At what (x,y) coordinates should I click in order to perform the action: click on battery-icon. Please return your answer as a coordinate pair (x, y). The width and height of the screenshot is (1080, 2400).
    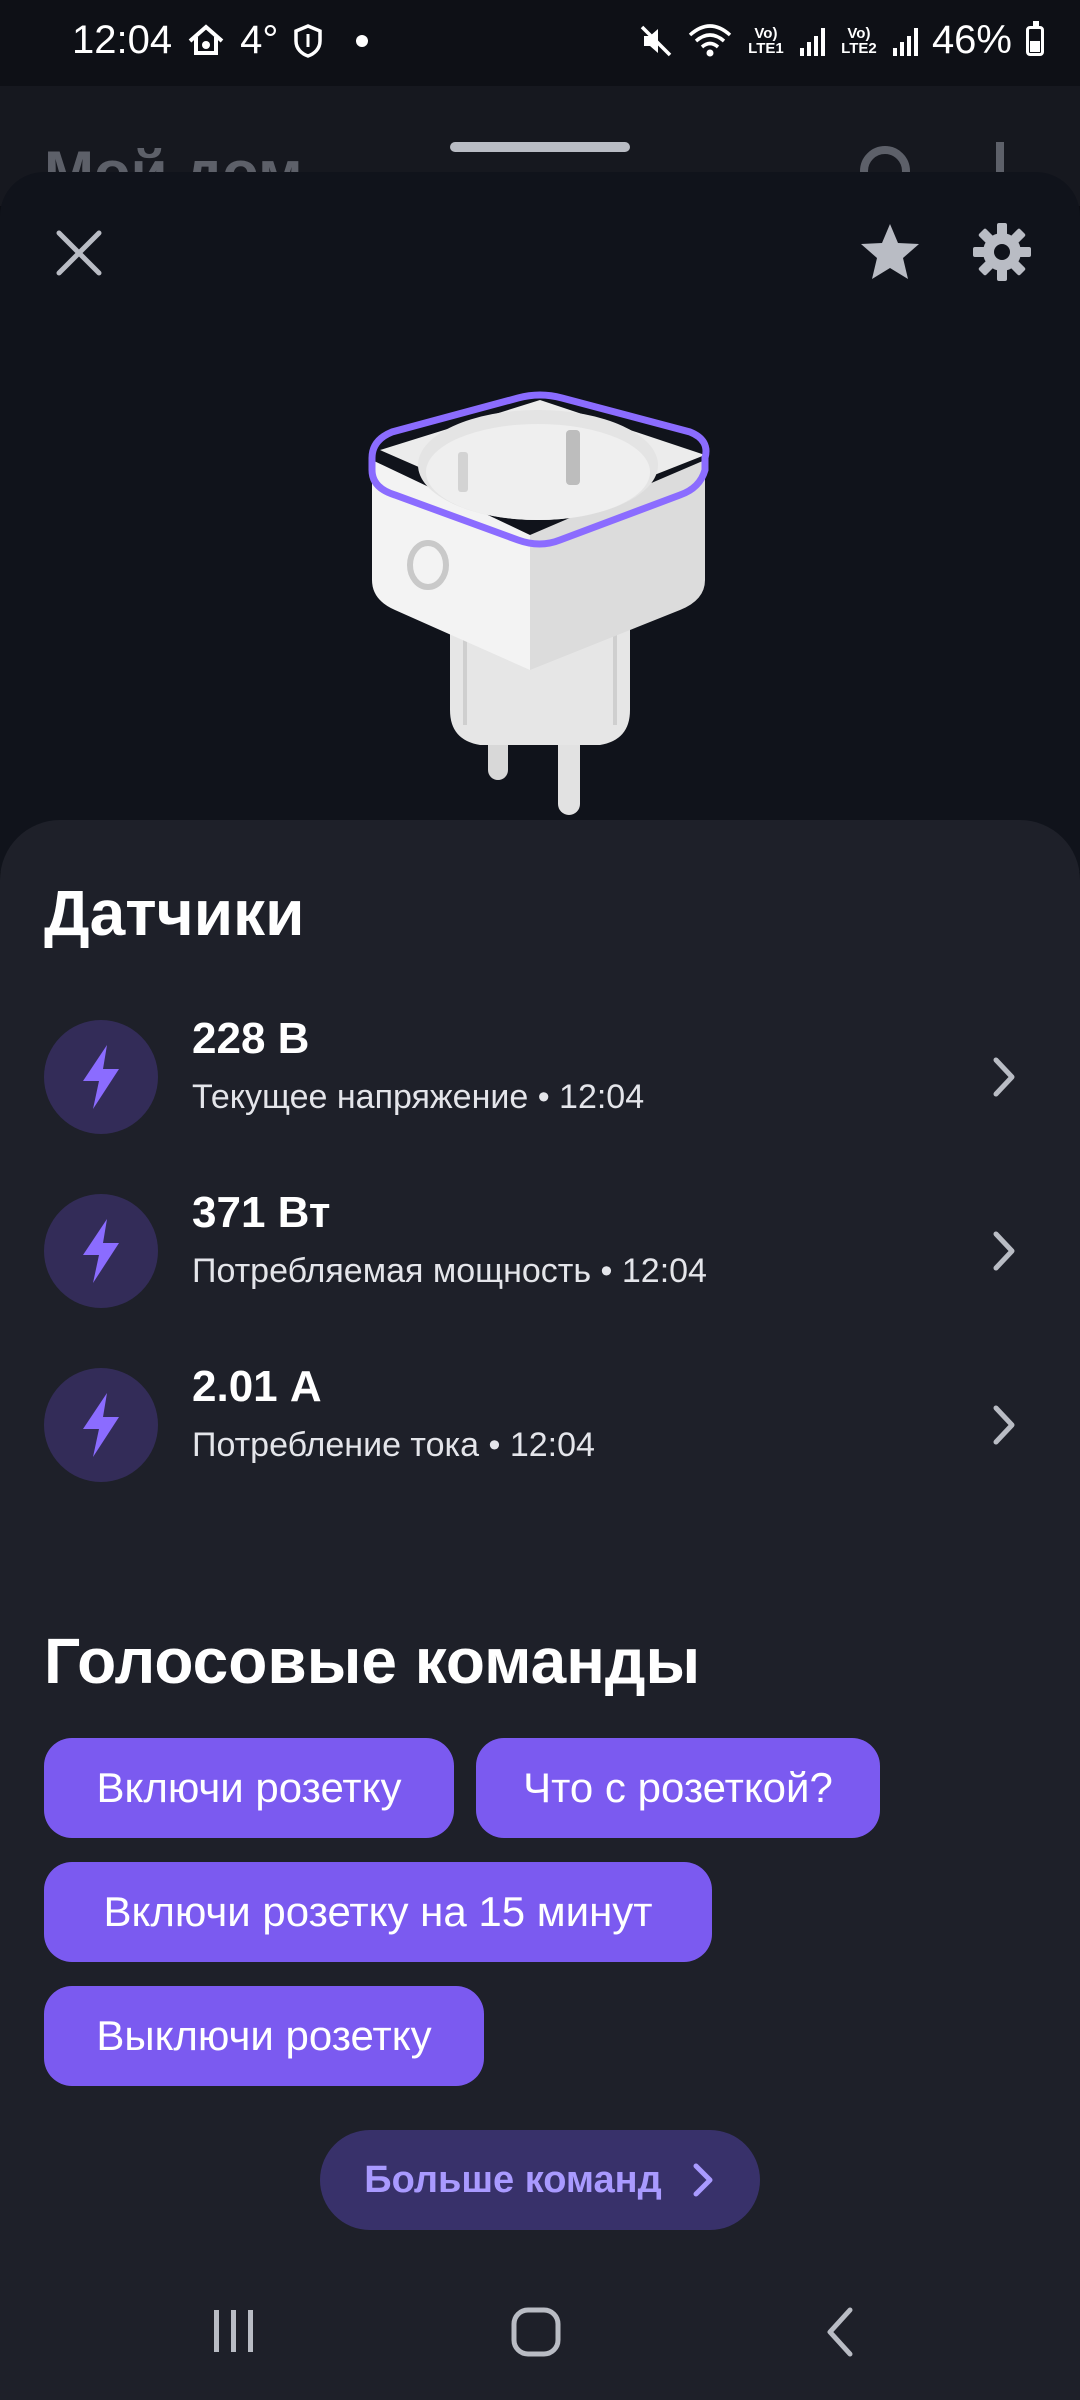
    Looking at the image, I should click on (1035, 38).